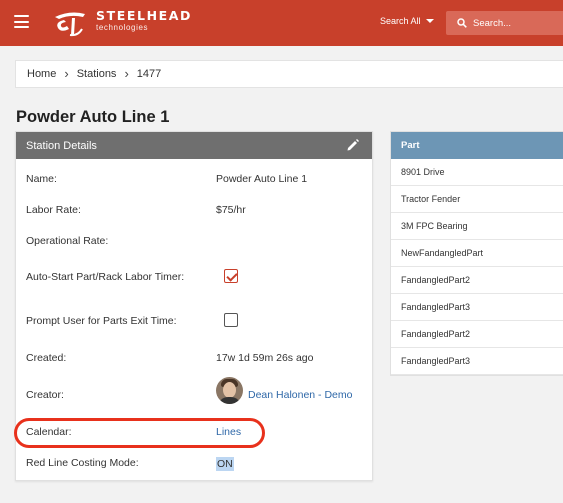 Image resolution: width=563 pixels, height=503 pixels. What do you see at coordinates (477, 172) in the screenshot?
I see `table-row: 8901 Drive` at bounding box center [477, 172].